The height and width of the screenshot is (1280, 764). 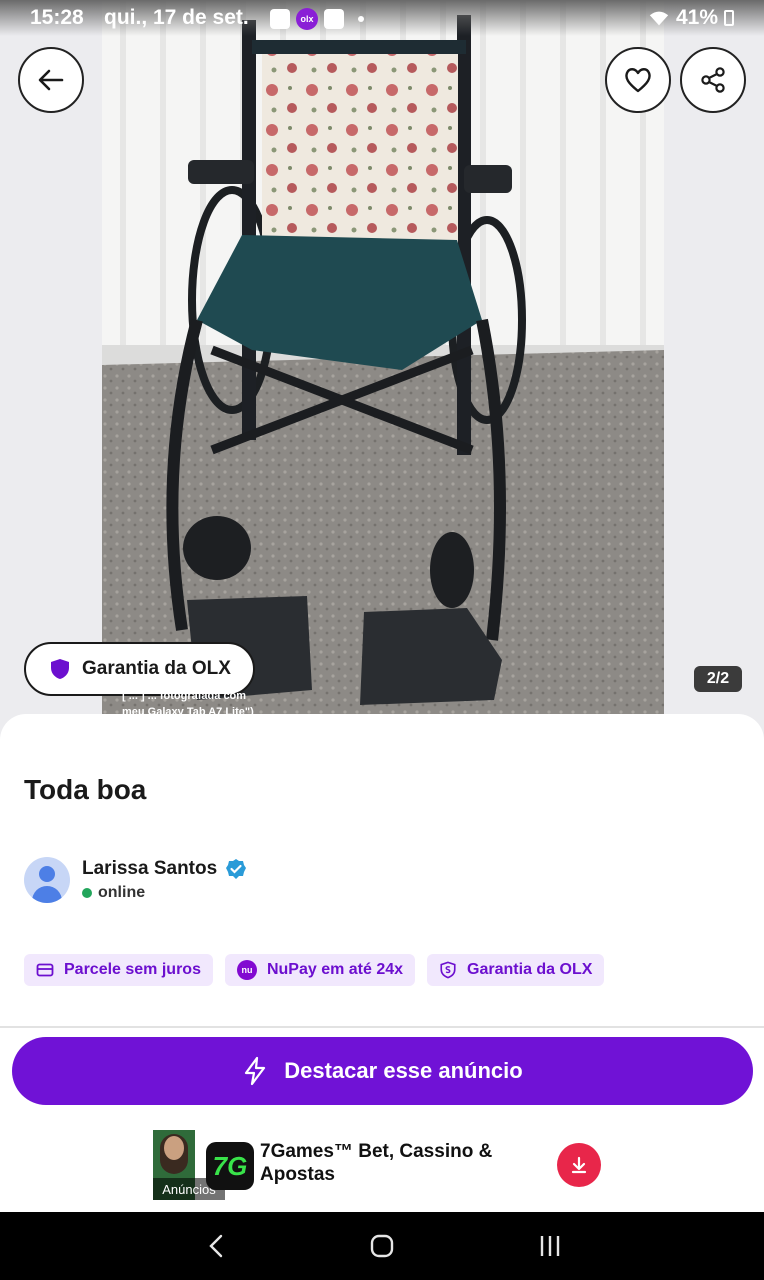 I want to click on chip-installments: Parcele sem juros, so click(x=118, y=970).